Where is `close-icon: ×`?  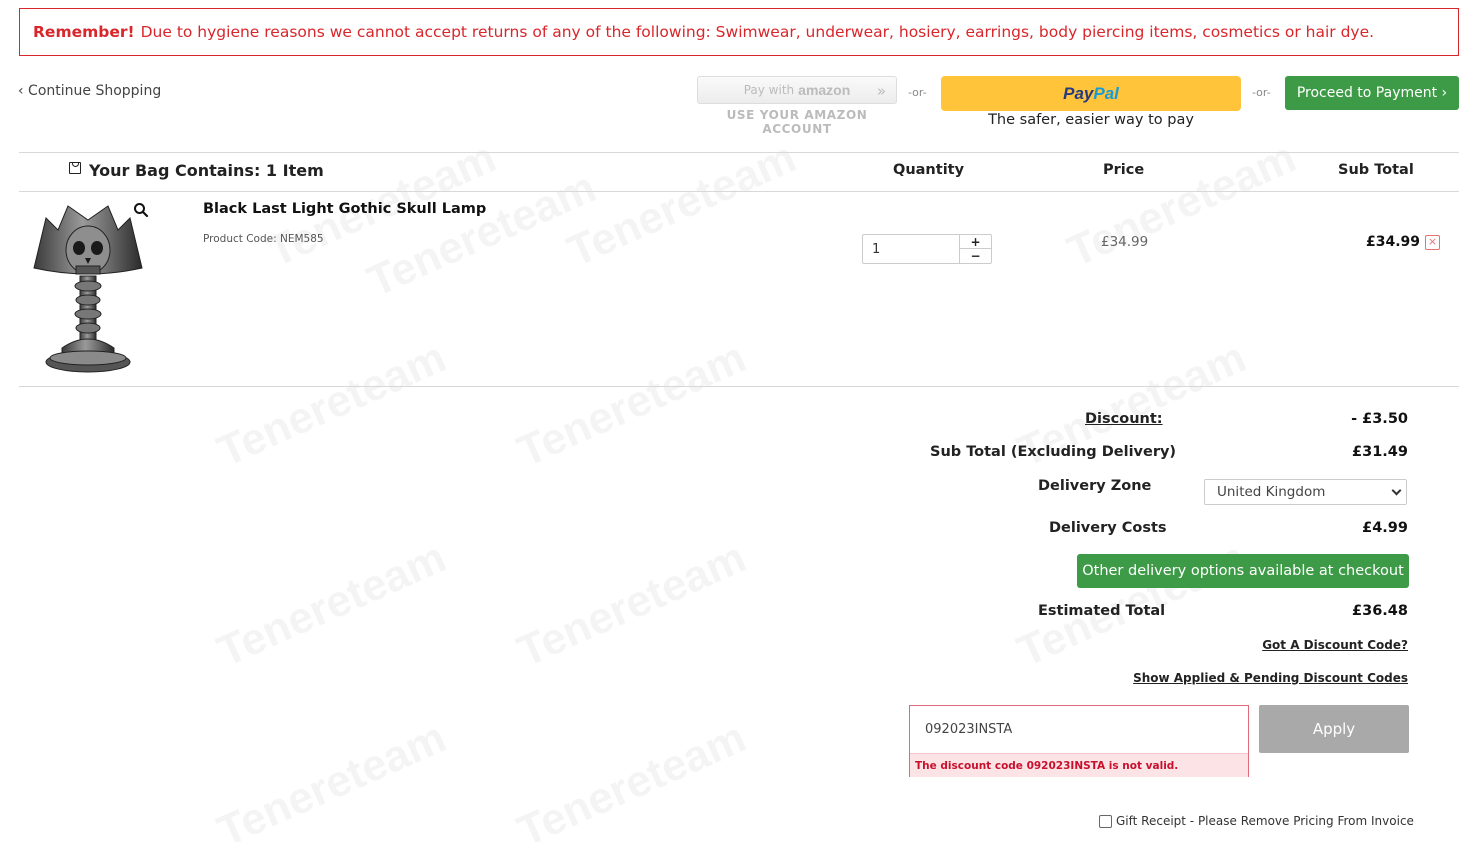
close-icon: × is located at coordinates (1432, 242).